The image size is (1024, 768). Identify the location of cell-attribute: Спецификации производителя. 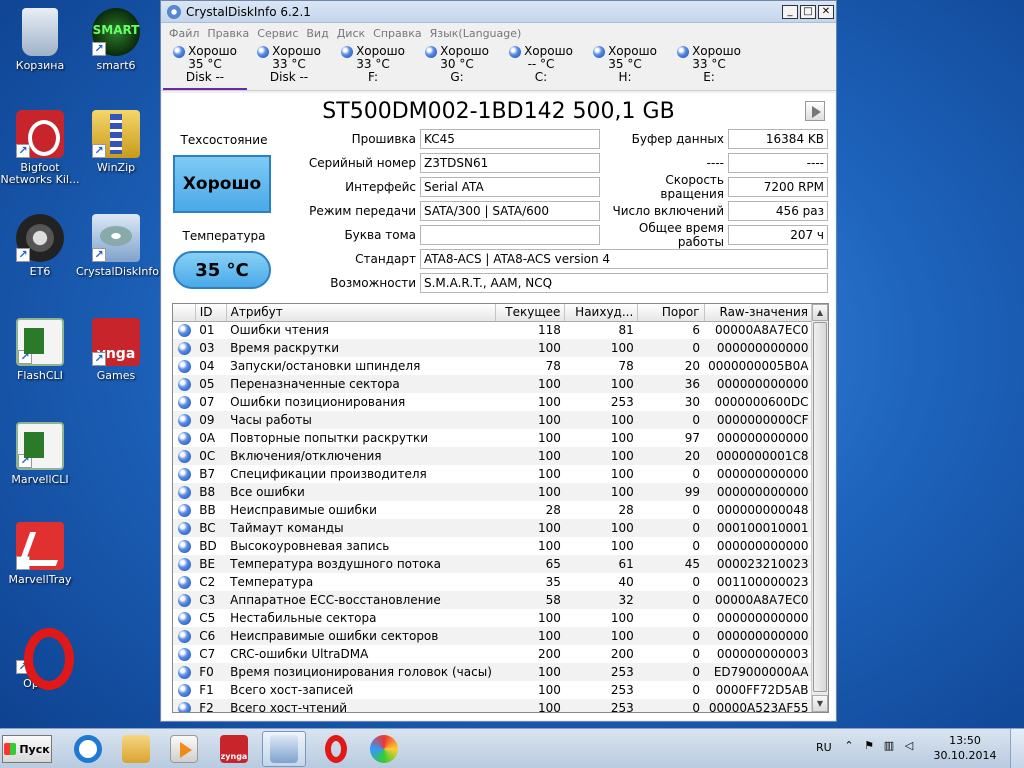
(328, 474).